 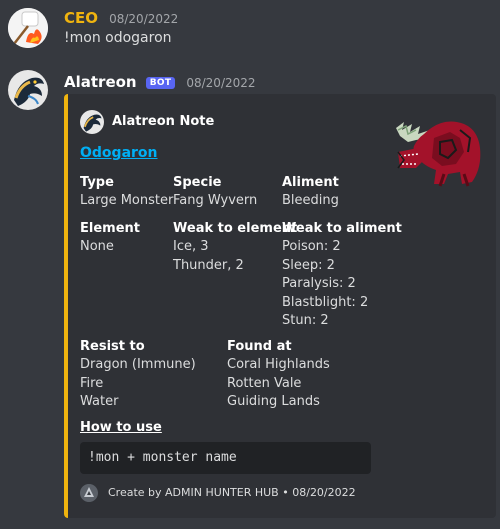 What do you see at coordinates (138, 364) in the screenshot?
I see `field-value-line: Dragon (Immune)` at bounding box center [138, 364].